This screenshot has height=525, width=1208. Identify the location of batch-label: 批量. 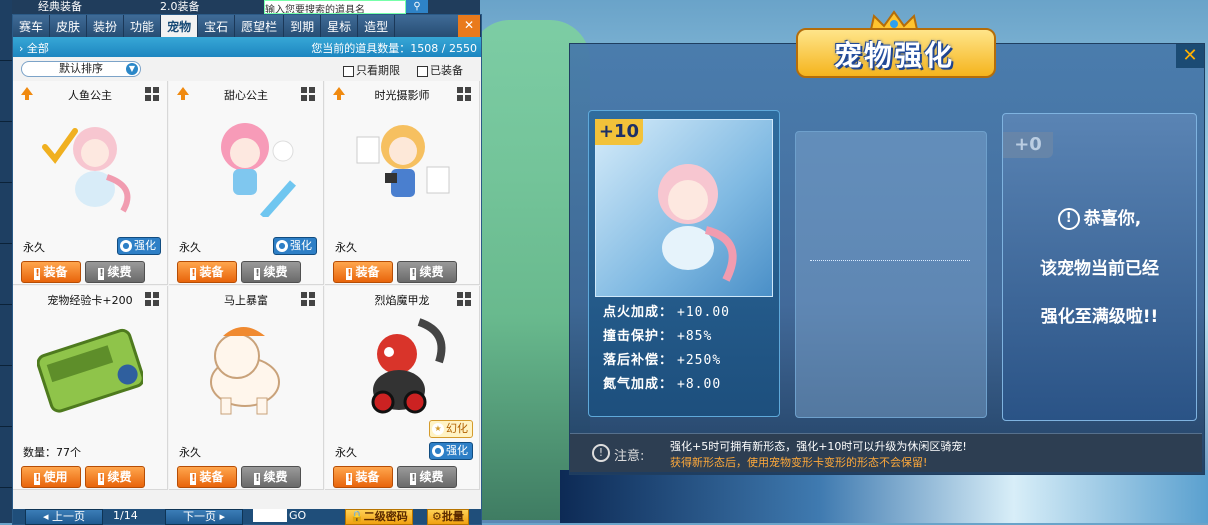
(452, 516).